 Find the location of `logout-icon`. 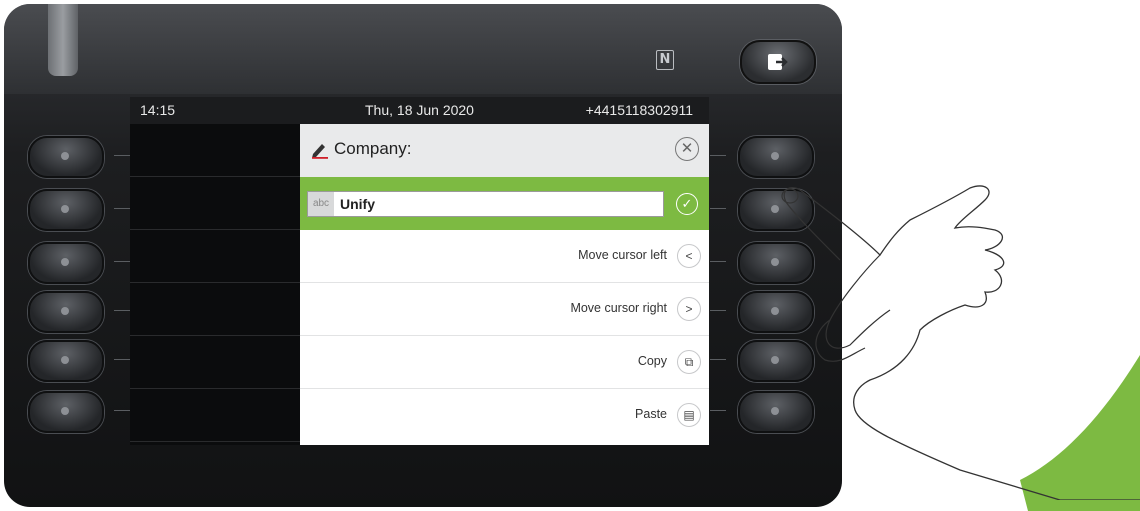

logout-icon is located at coordinates (778, 62).